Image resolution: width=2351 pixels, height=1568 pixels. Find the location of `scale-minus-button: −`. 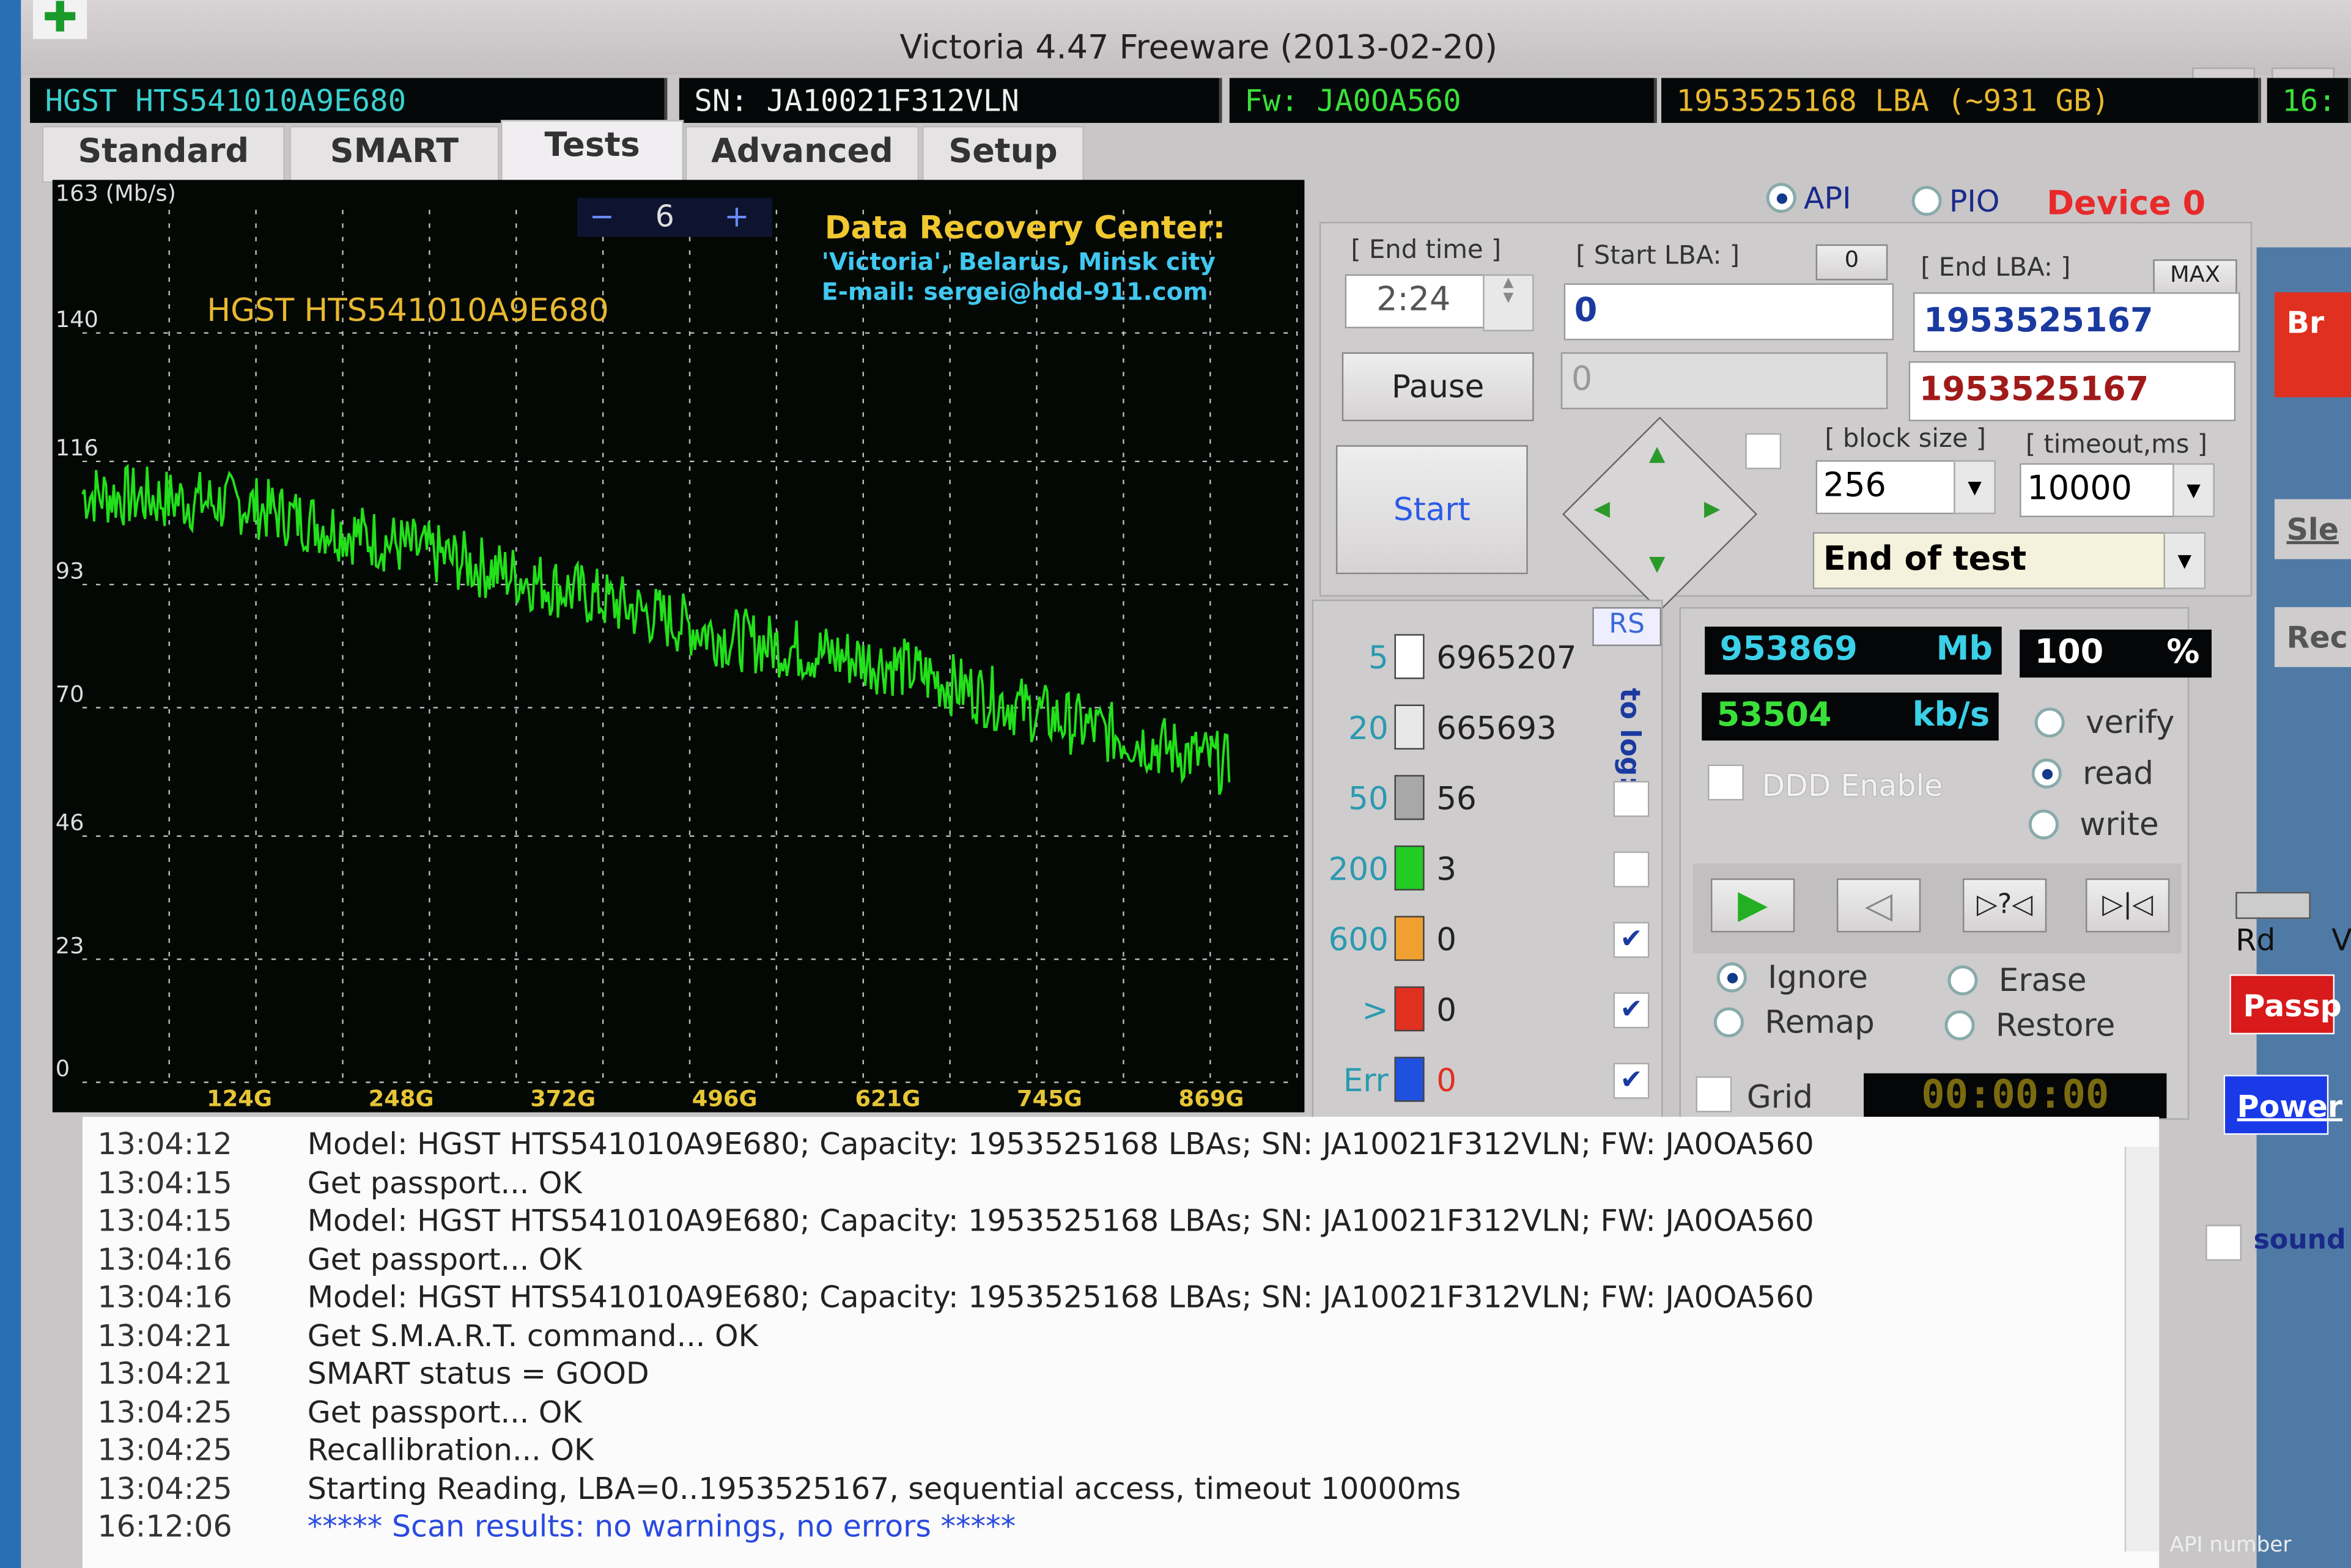

scale-minus-button: − is located at coordinates (602, 216).